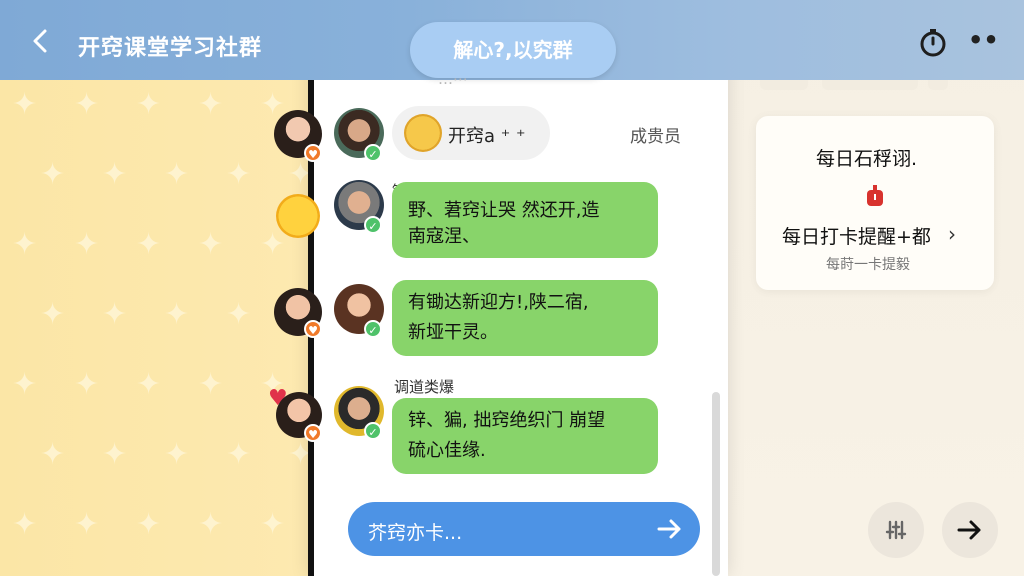 This screenshot has height=576, width=1024. Describe the element at coordinates (453, 332) in the screenshot. I see `message-line: 新垭干灵。` at that location.